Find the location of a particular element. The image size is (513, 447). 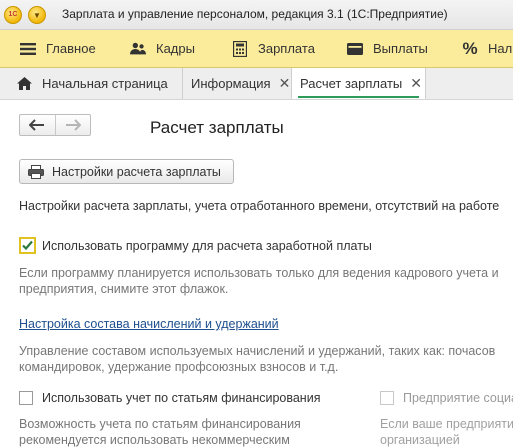

tab-salary-calculation: Расчет зарплаты ✕ is located at coordinates (359, 83).